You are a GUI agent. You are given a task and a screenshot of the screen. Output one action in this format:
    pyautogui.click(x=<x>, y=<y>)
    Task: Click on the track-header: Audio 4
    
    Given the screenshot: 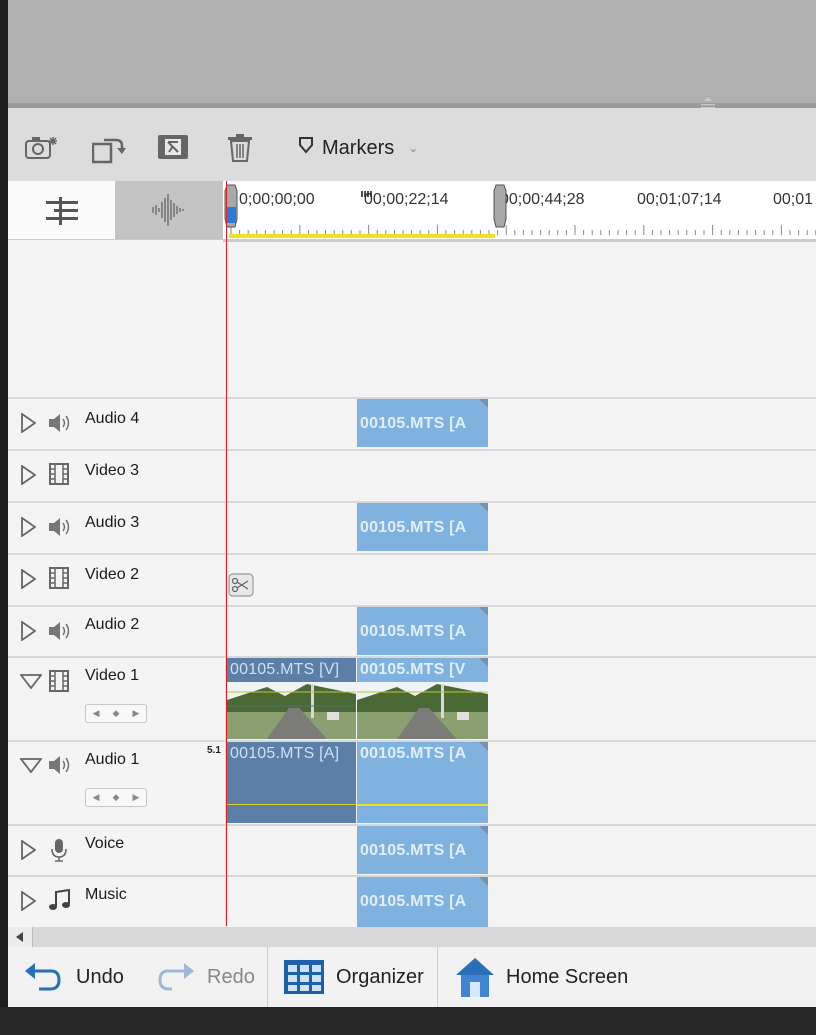 What is the action you would take?
    pyautogui.click(x=116, y=424)
    